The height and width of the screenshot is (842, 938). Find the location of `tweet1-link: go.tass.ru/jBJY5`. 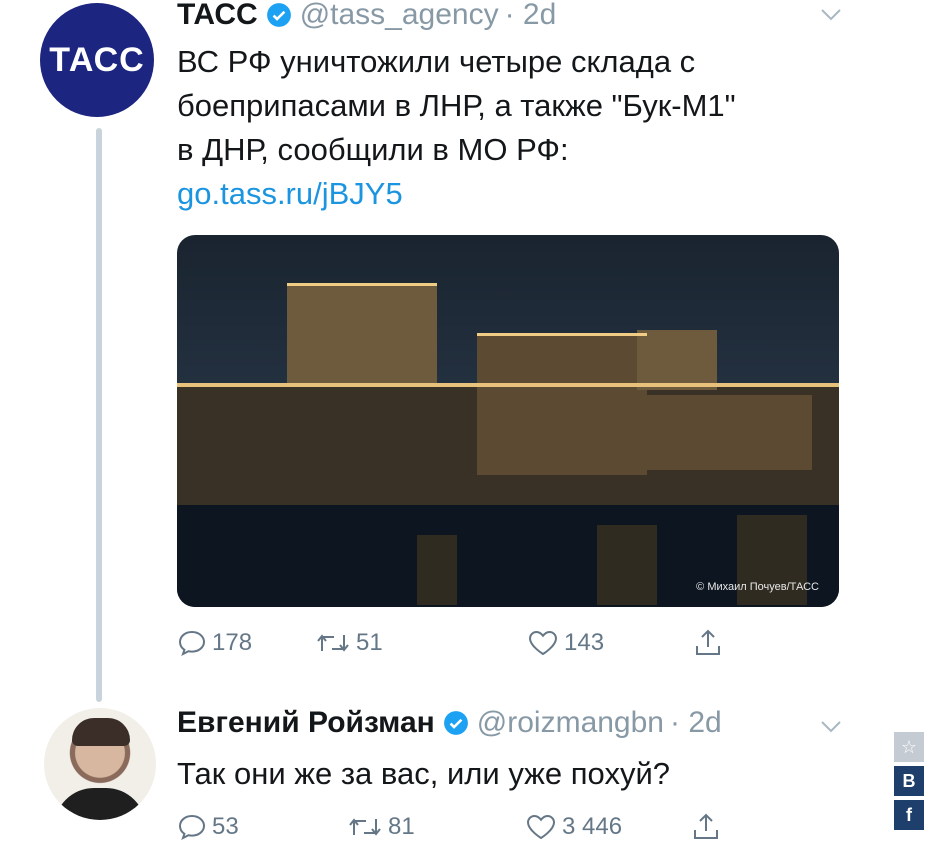

tweet1-link: go.tass.ru/jBJY5 is located at coordinates (456, 194).